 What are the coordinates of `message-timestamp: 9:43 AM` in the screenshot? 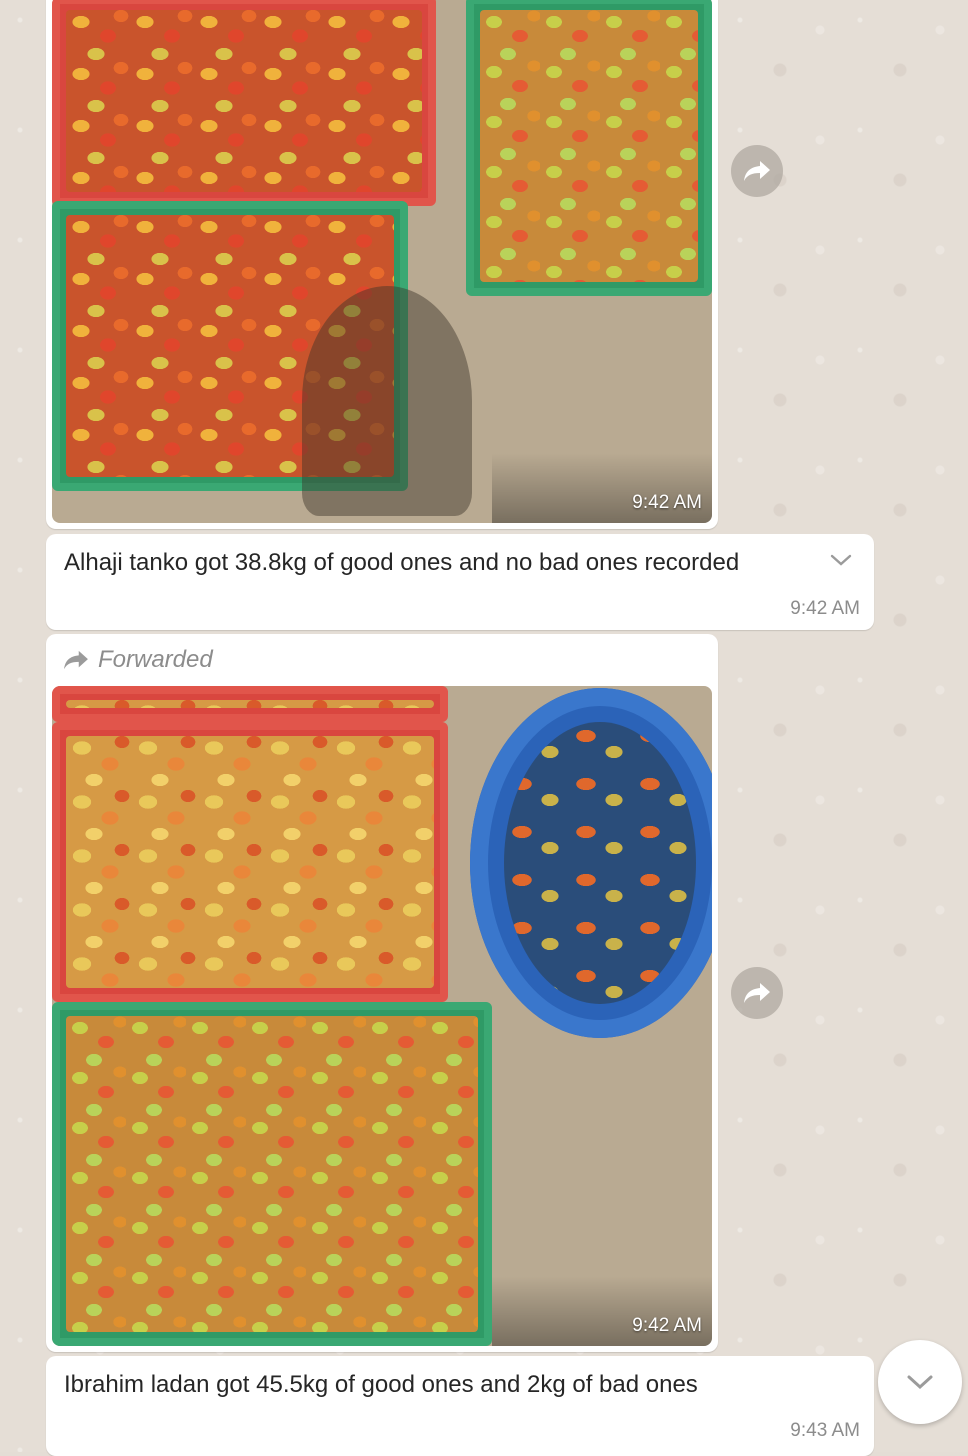 It's located at (825, 1430).